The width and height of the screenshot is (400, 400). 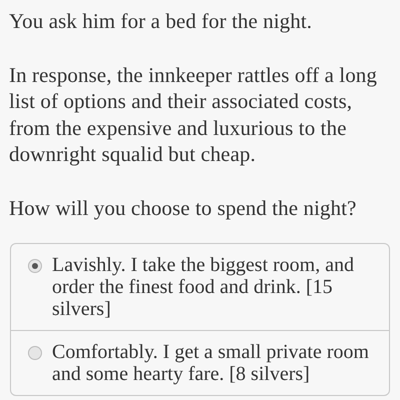 What do you see at coordinates (161, 21) in the screenshot?
I see `story-paragraph: You ask him for a bed for the night.` at bounding box center [161, 21].